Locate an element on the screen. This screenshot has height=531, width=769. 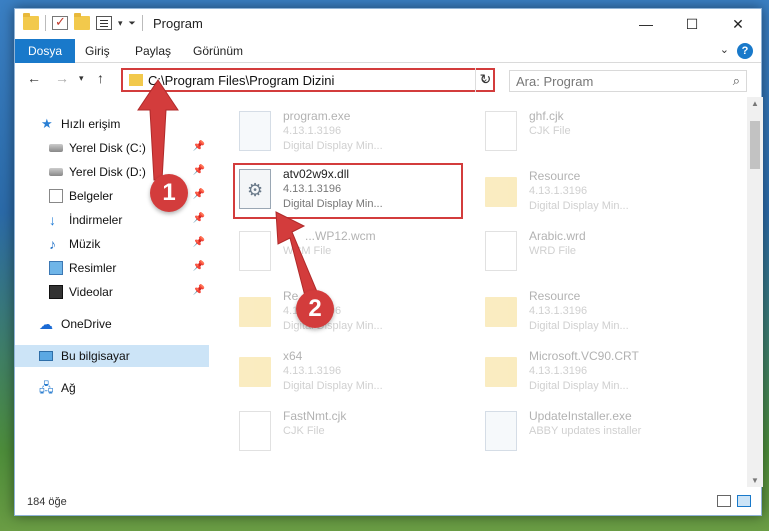
sidebar-item-pictures: Resimler 📌 is located at coordinates (112, 268).